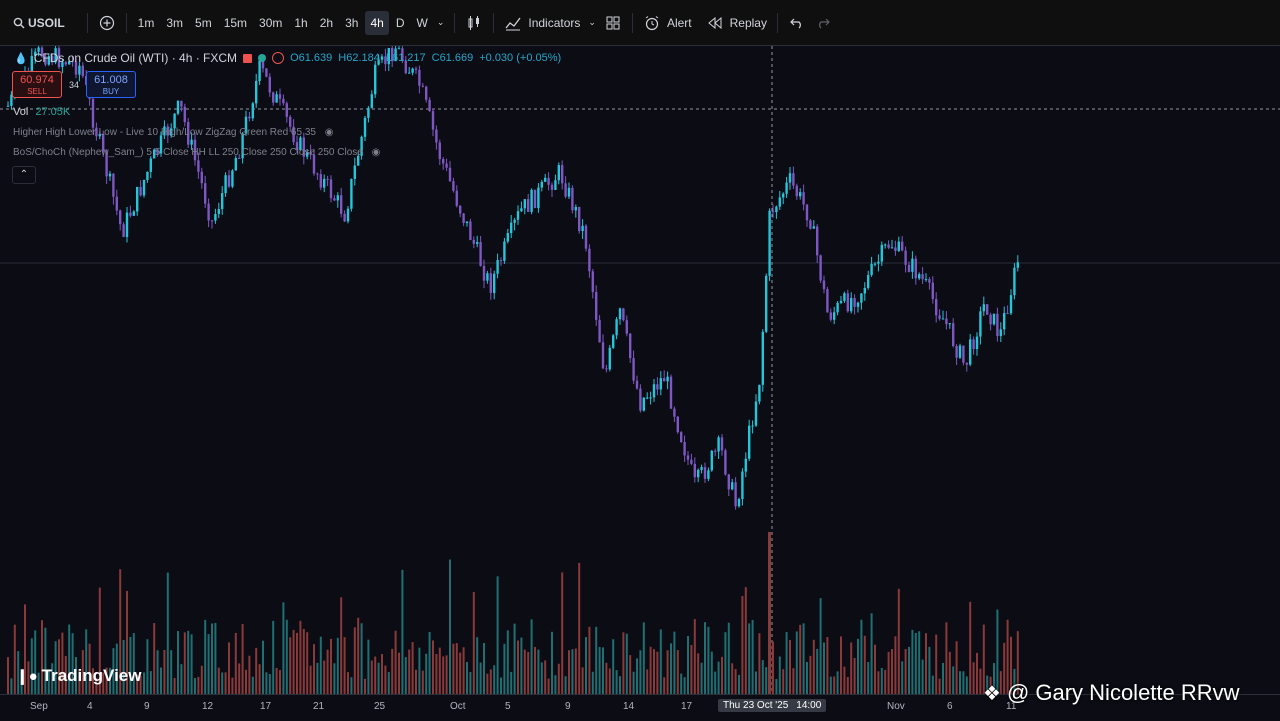 Image resolution: width=1280 pixels, height=721 pixels. Describe the element at coordinates (513, 23) in the screenshot. I see `indicators-icon` at that location.